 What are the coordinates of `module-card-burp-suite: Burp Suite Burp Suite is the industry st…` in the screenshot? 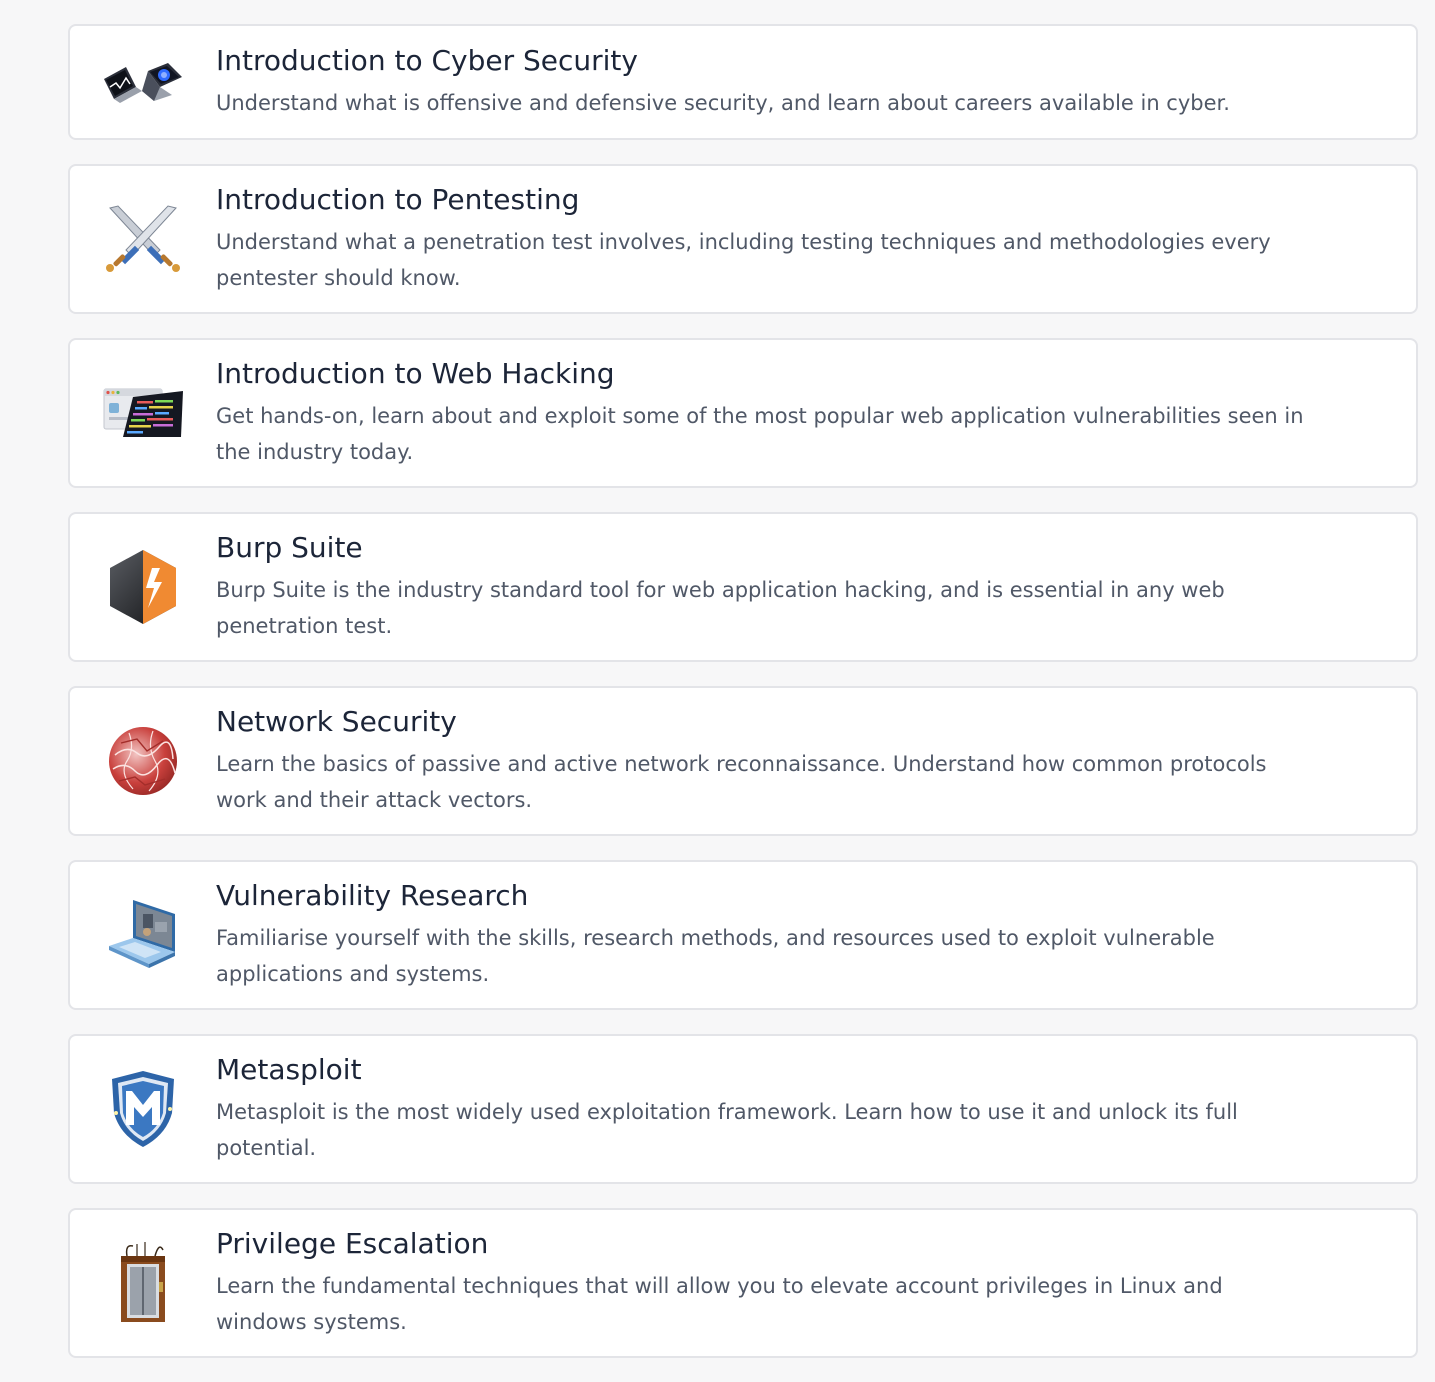 It's located at (743, 587).